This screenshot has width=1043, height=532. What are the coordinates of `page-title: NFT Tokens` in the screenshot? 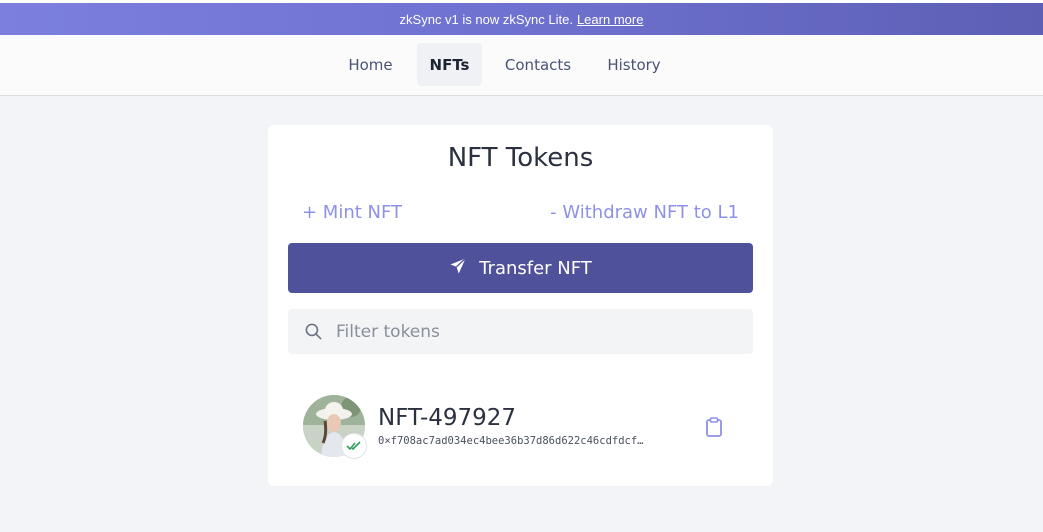 It's located at (520, 158).